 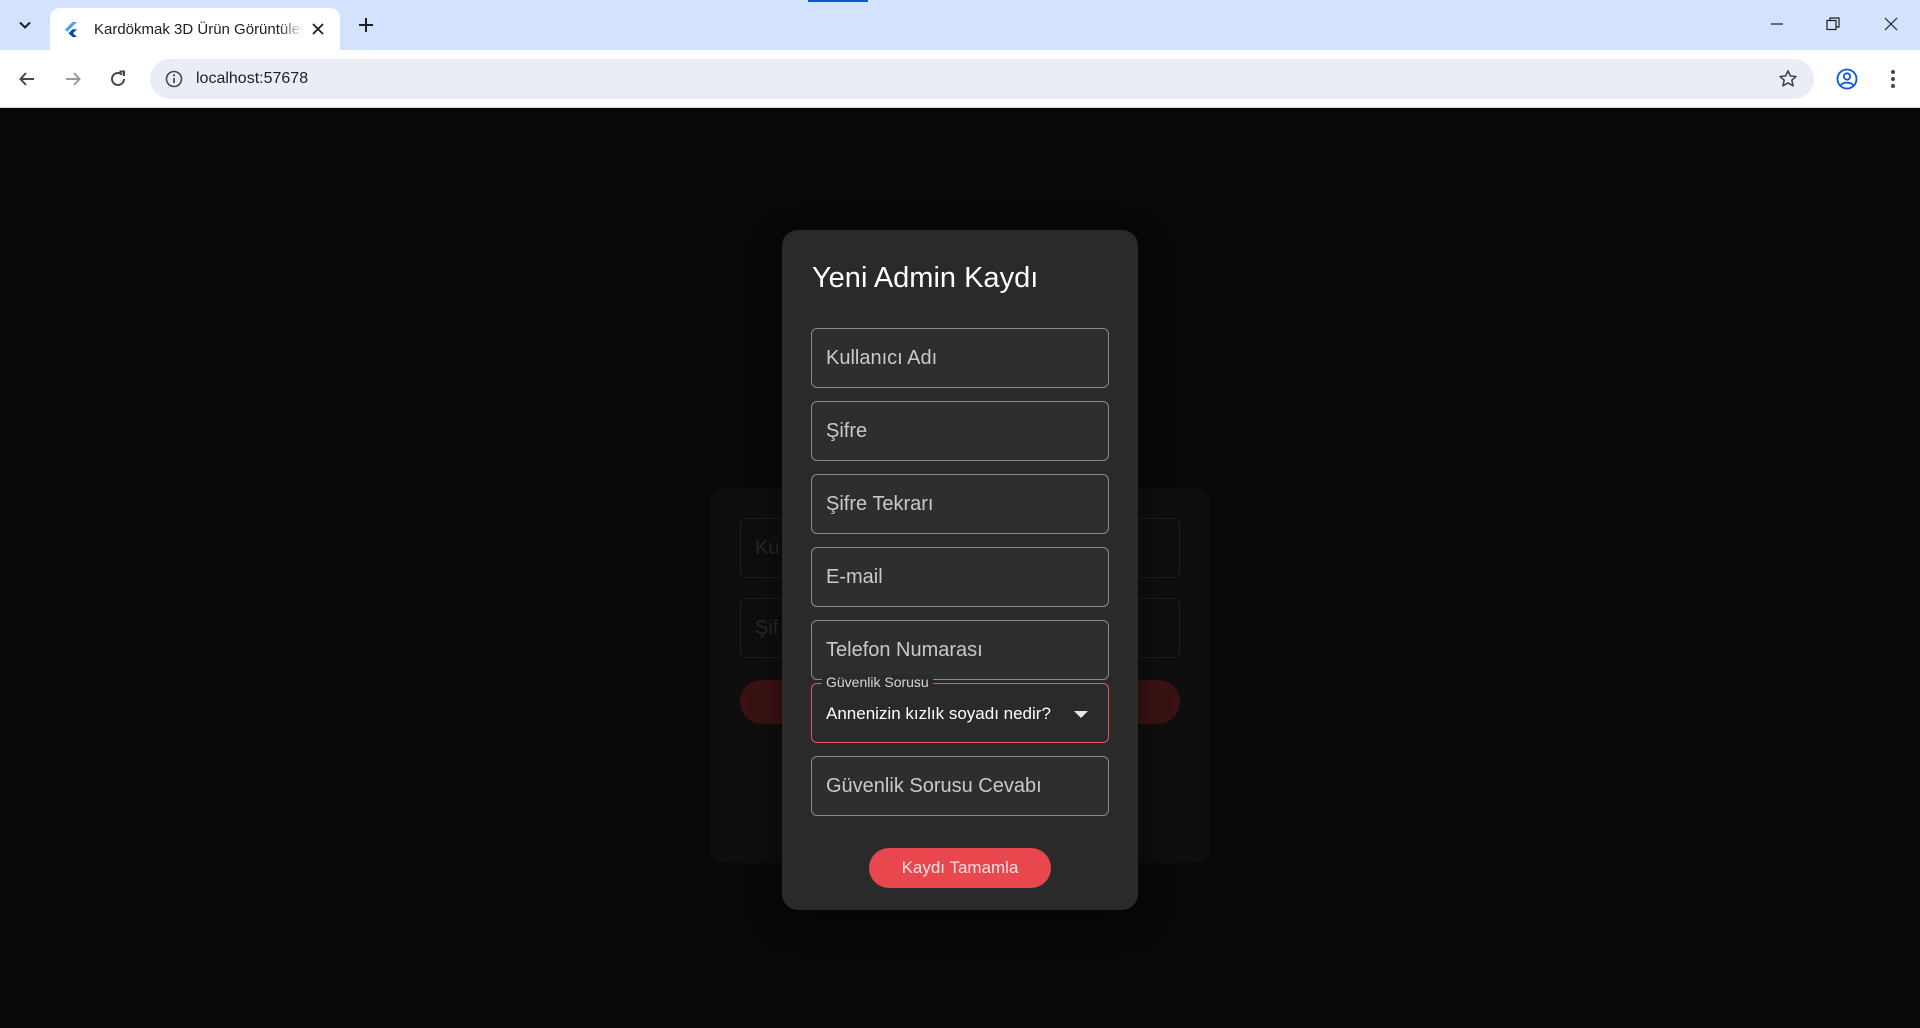 I want to click on phone-input, so click(x=960, y=650).